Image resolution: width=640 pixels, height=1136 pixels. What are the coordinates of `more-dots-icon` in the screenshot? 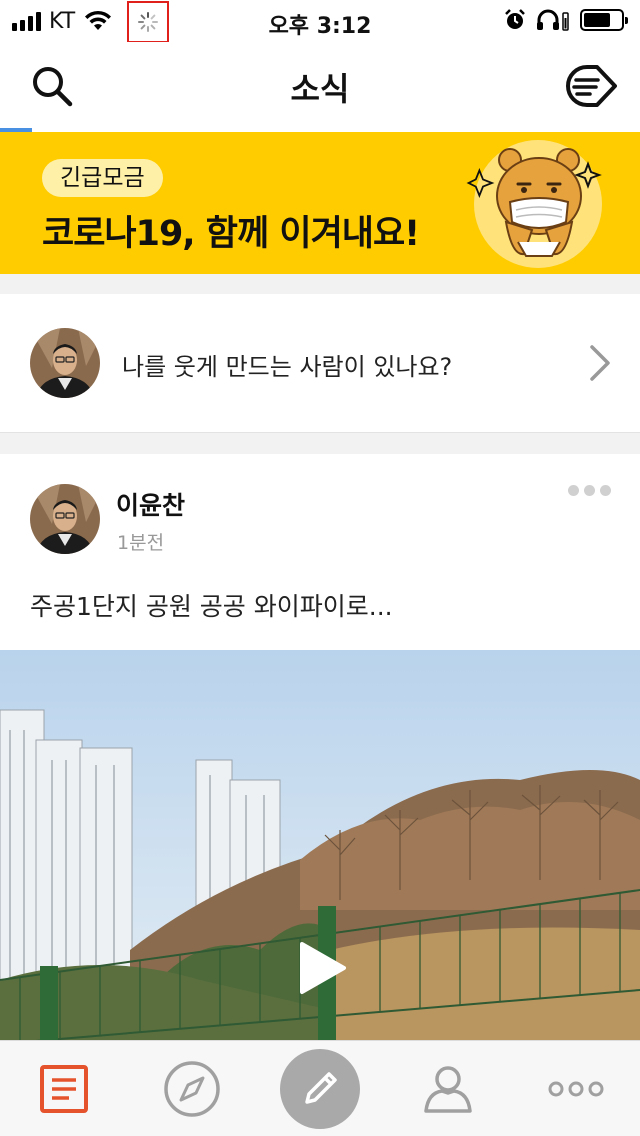 It's located at (576, 1089).